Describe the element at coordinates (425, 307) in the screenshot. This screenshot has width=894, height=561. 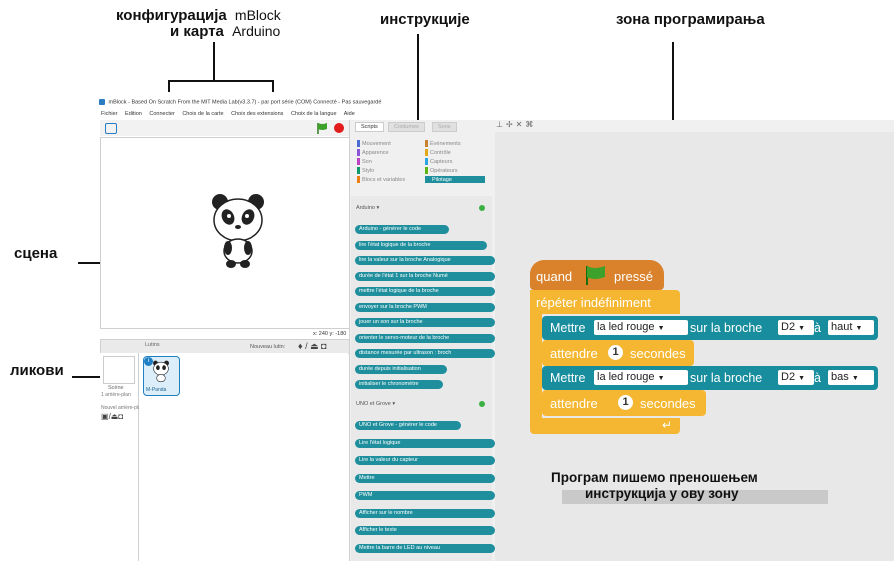
I see `palette-block: envoyer sur la broche PWM` at that location.